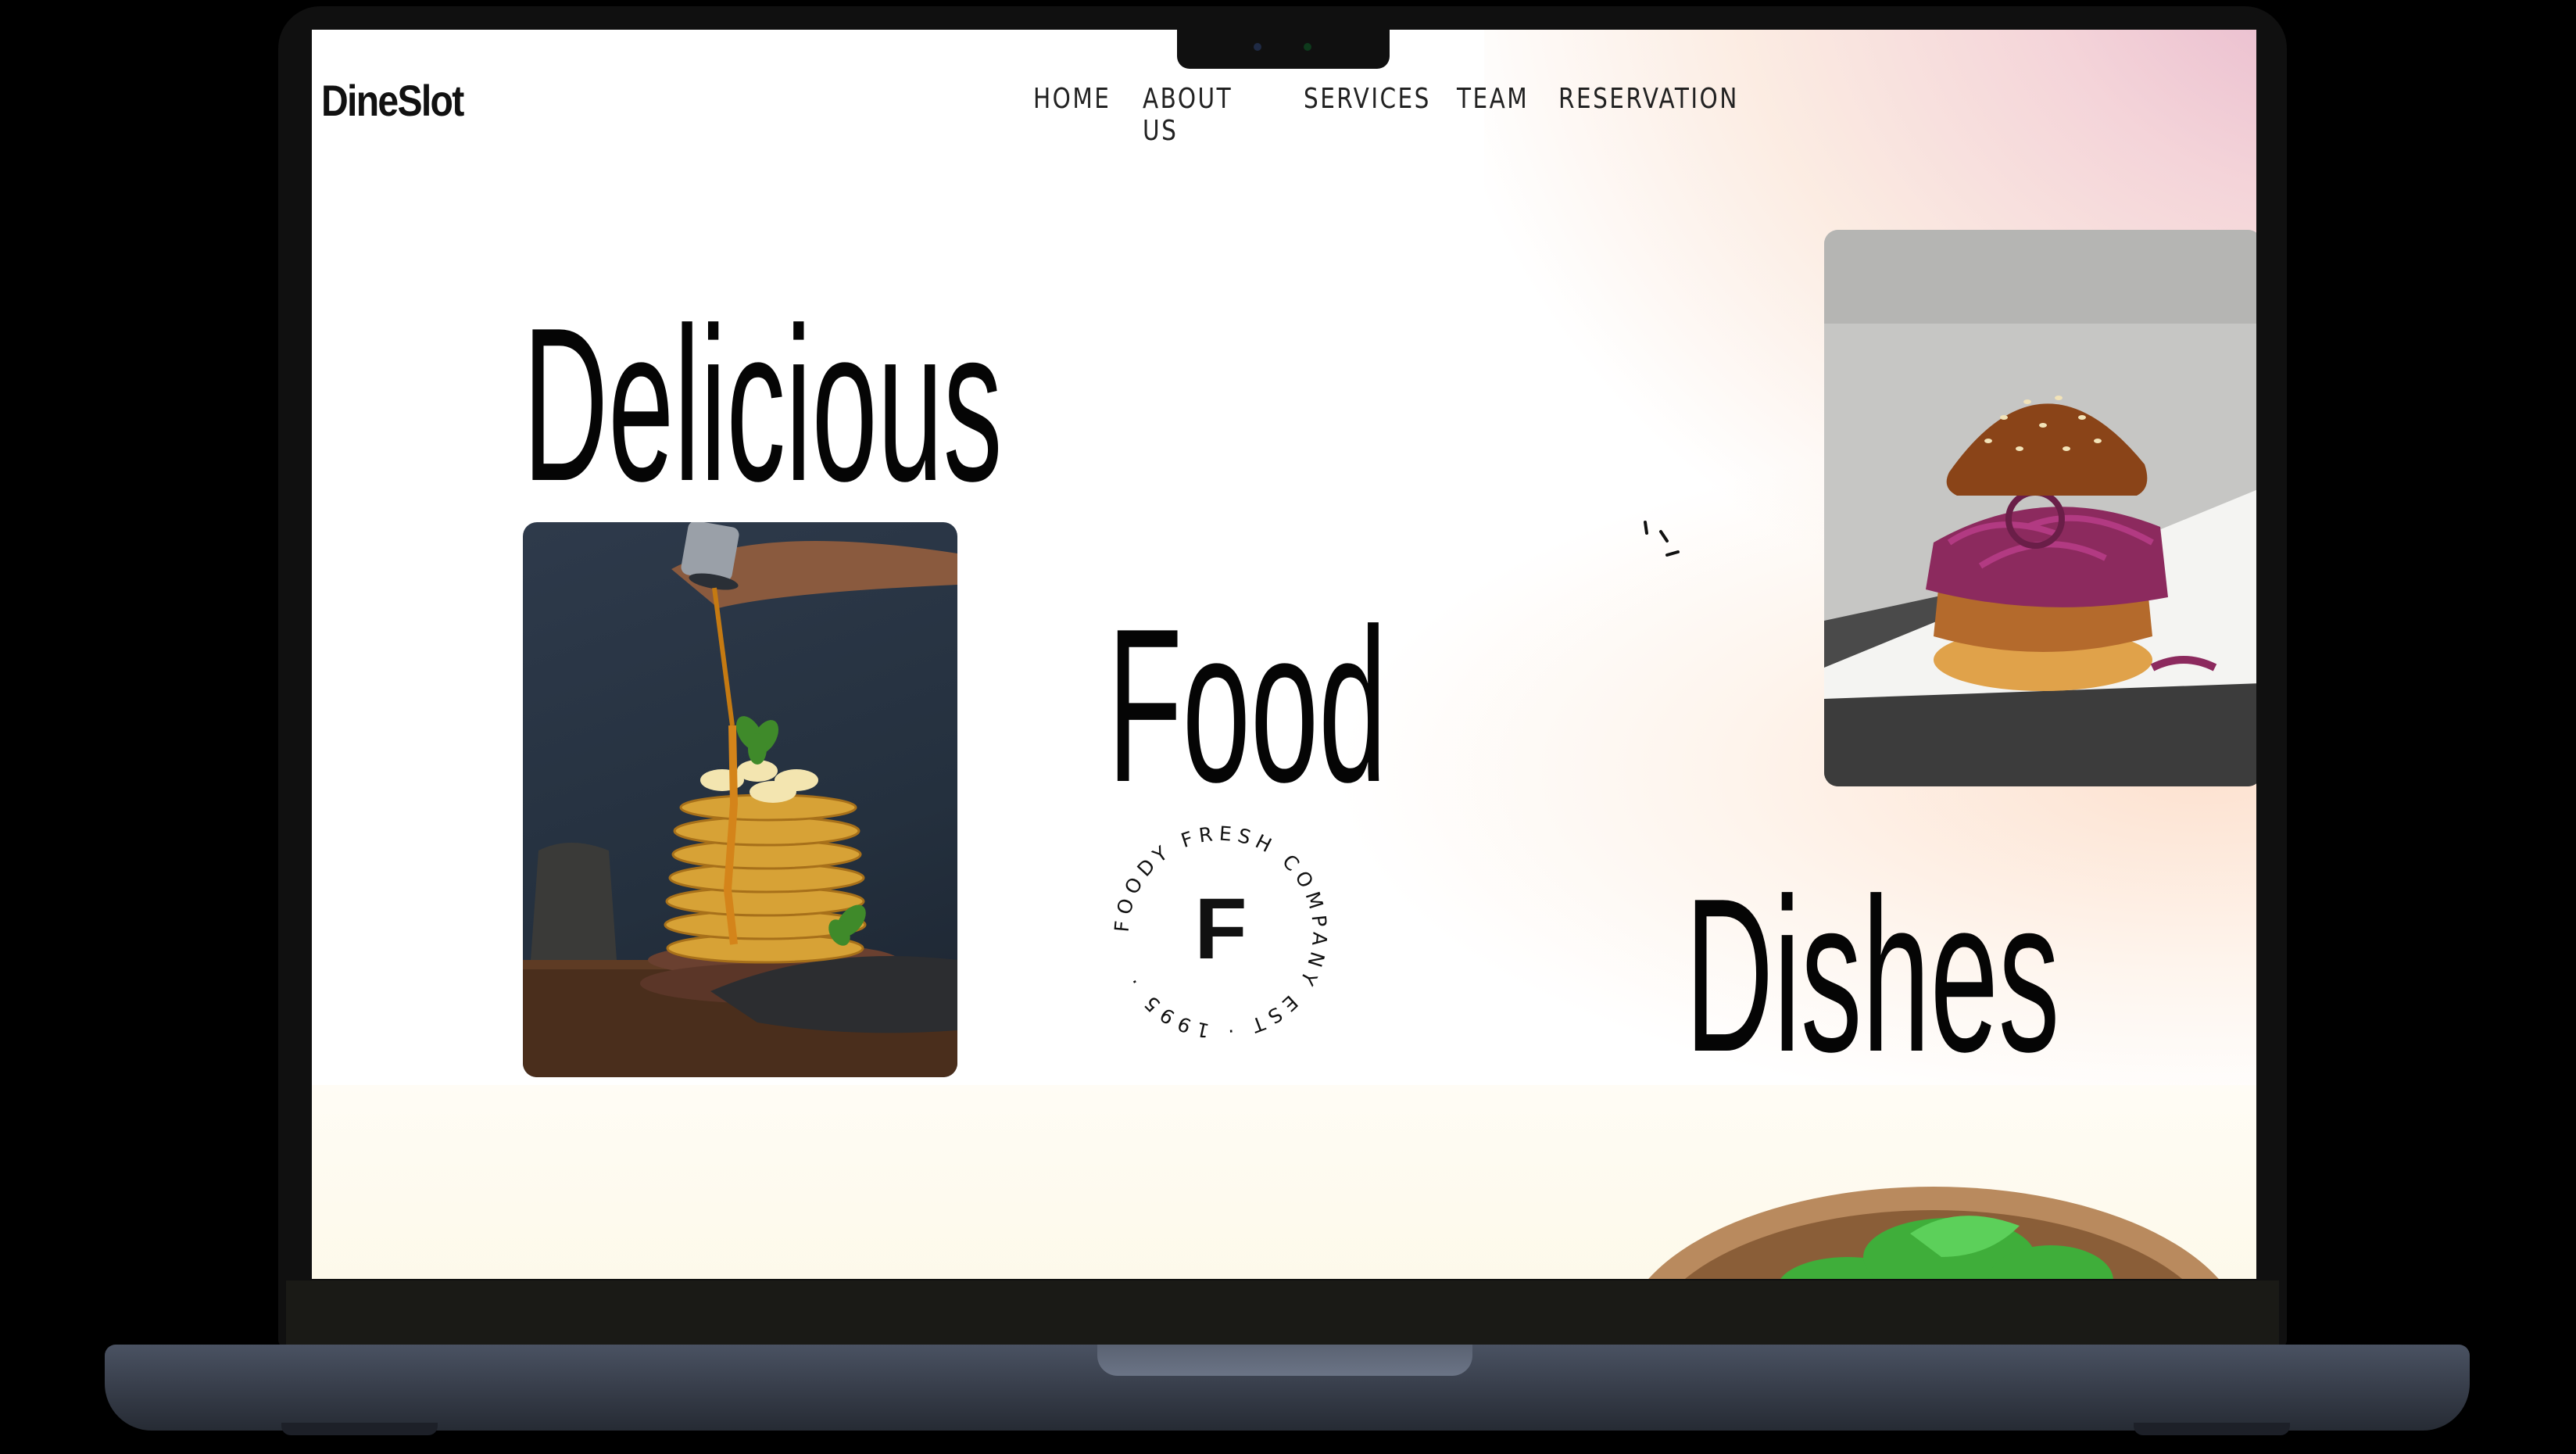 This screenshot has height=1454, width=2576. Describe the element at coordinates (392, 100) in the screenshot. I see `site-logo: DineSlot` at that location.